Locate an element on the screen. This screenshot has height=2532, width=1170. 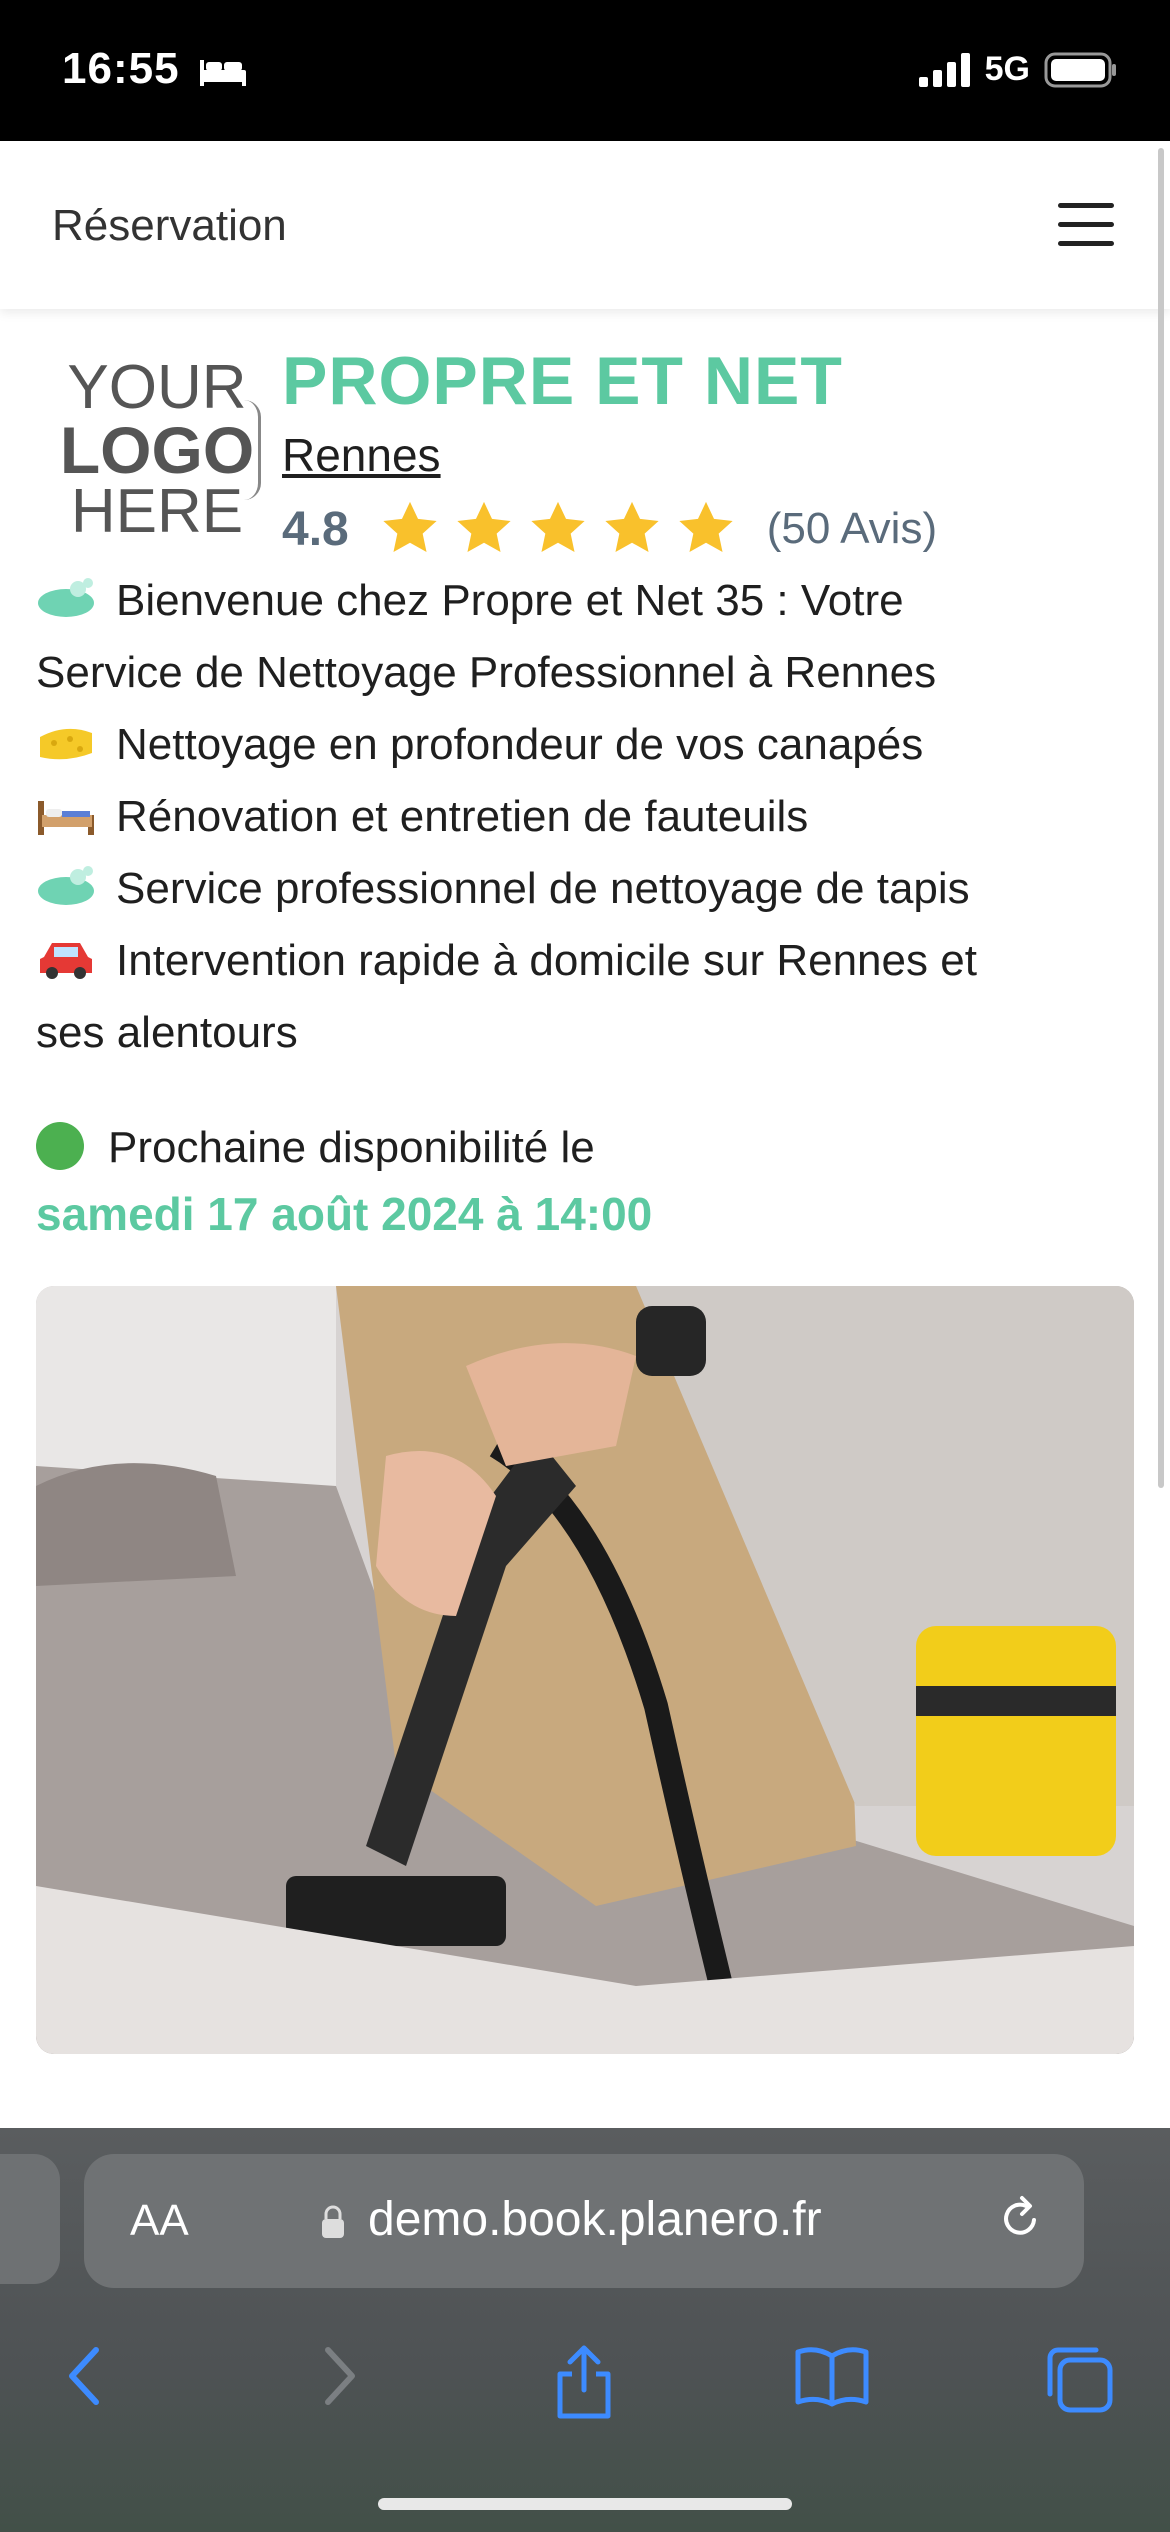
description-line: Nettoyage en profondeur de vos canapés is located at coordinates (581, 745).